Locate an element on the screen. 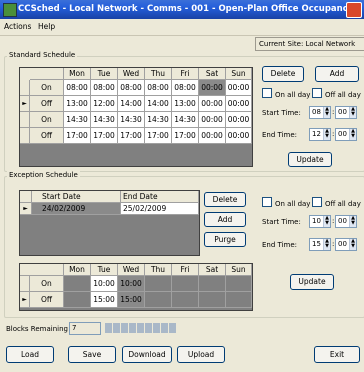  exception-end-minute-input: 00 ▲ ▼ is located at coordinates (346, 244).